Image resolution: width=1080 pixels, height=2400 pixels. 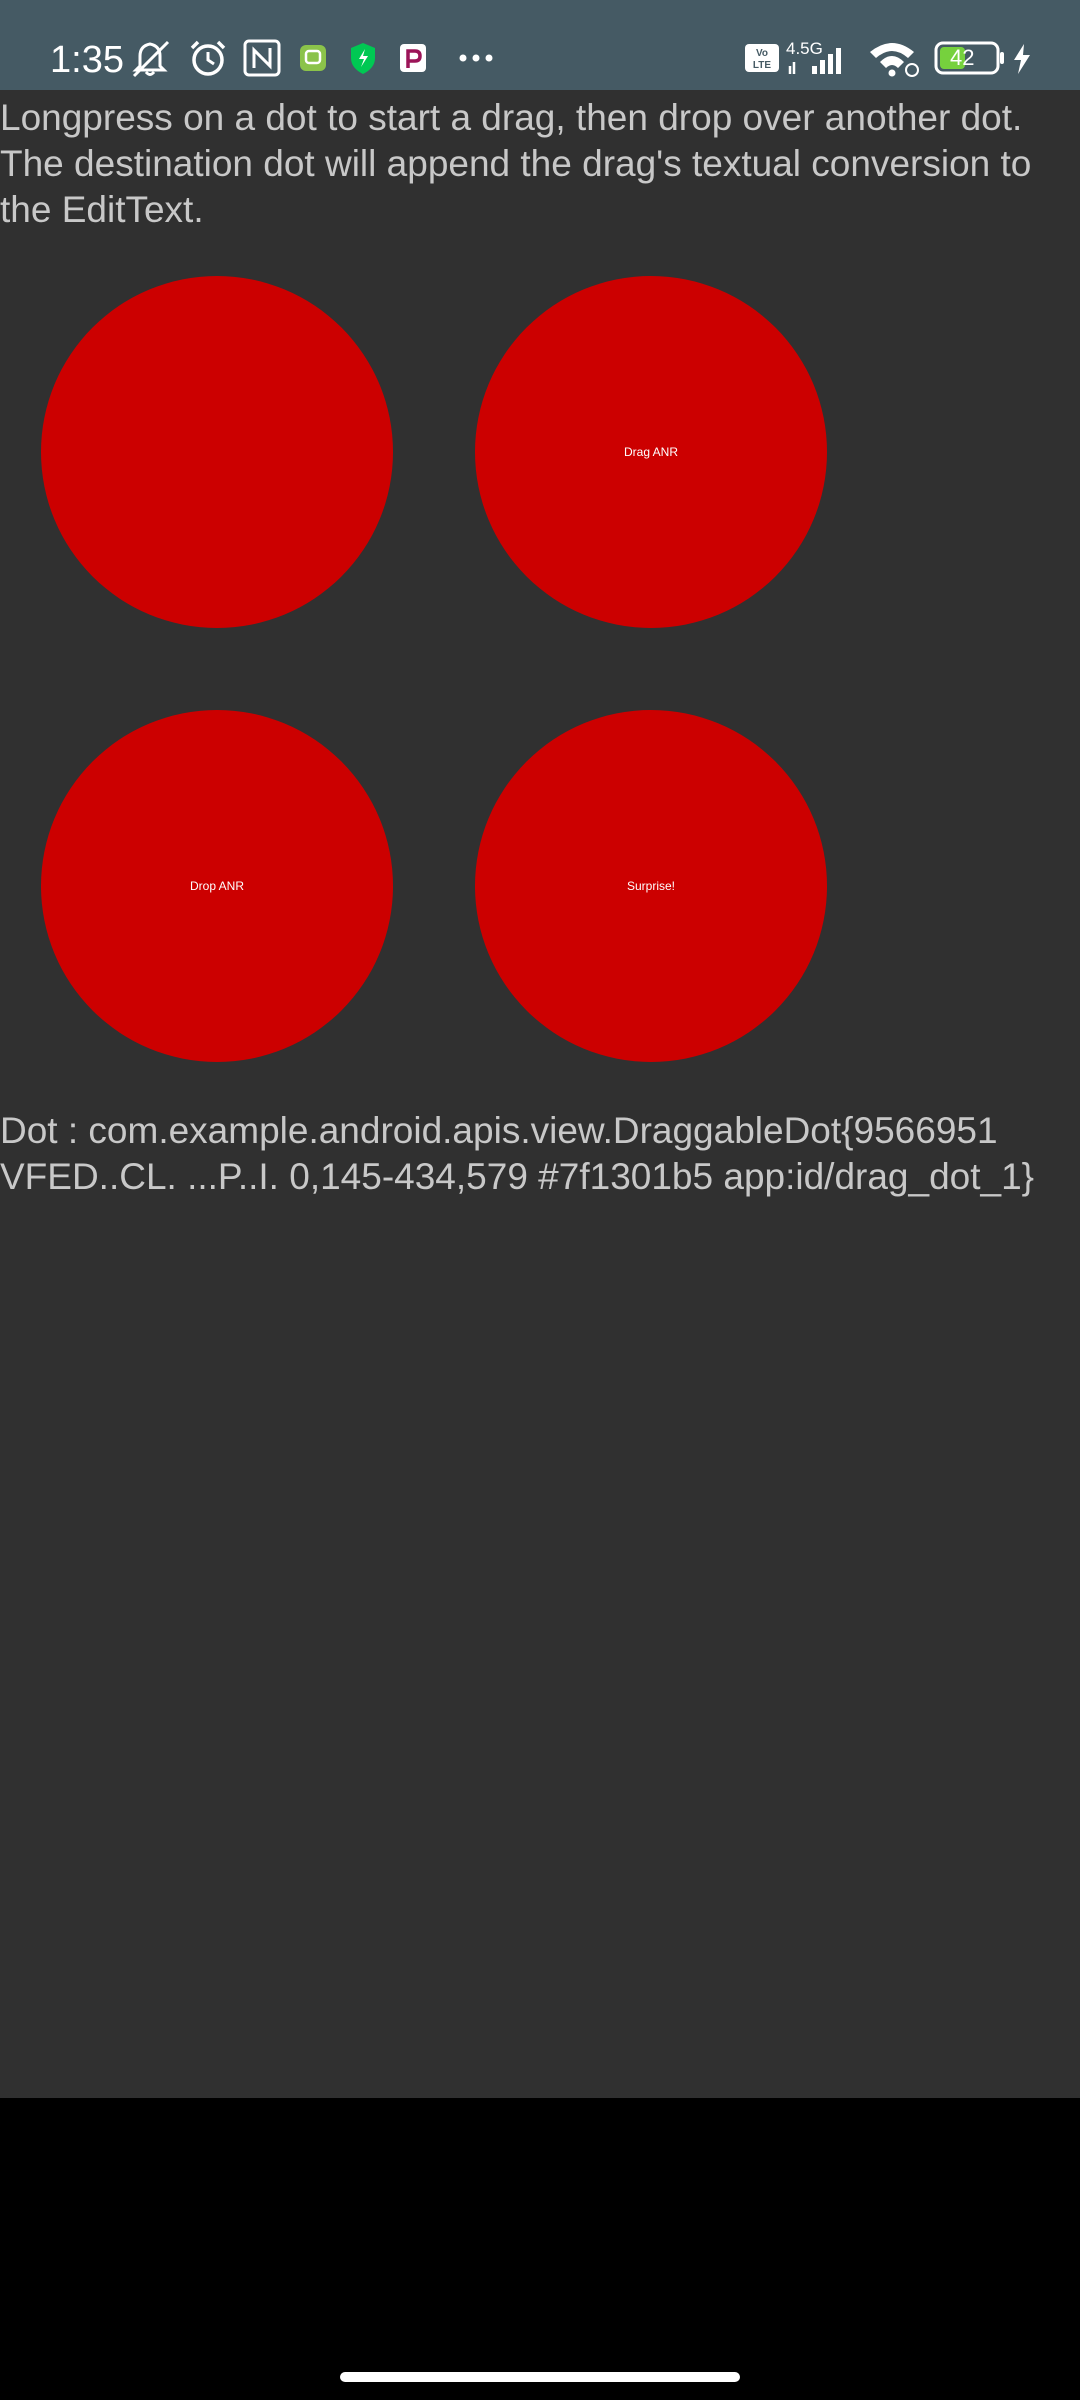 I want to click on drag-dot-drop-anr: Drop ANR, so click(x=217, y=886).